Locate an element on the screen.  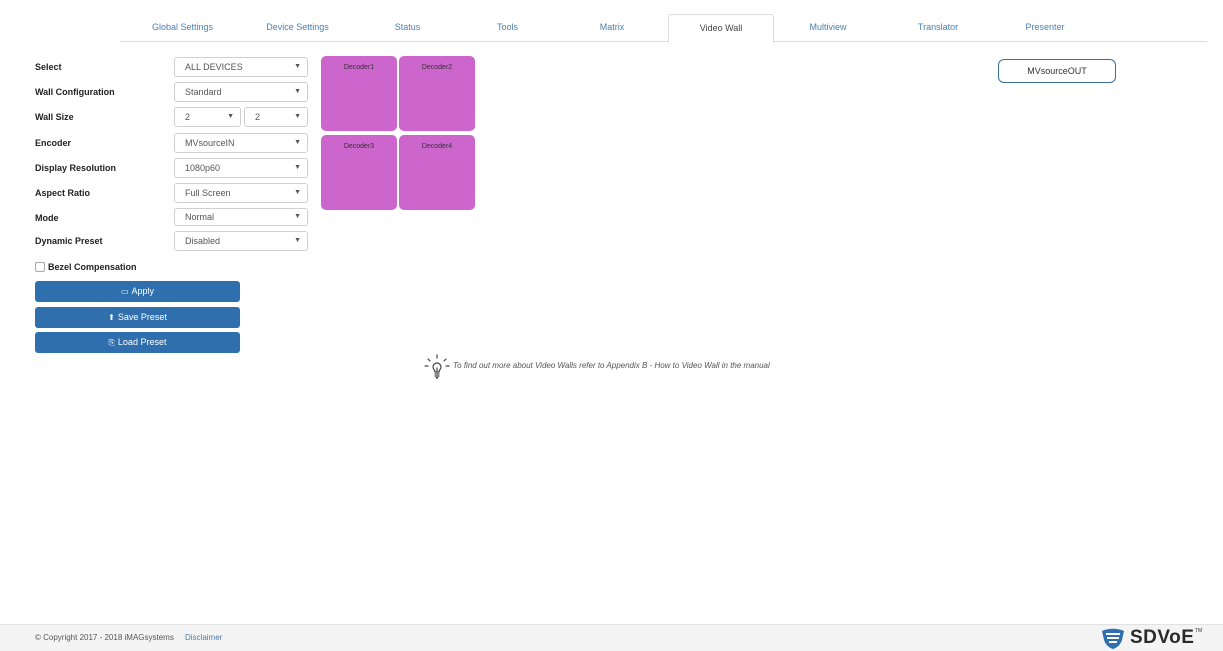
display-resolution-label: Display Resolution is located at coordinates (76, 168).